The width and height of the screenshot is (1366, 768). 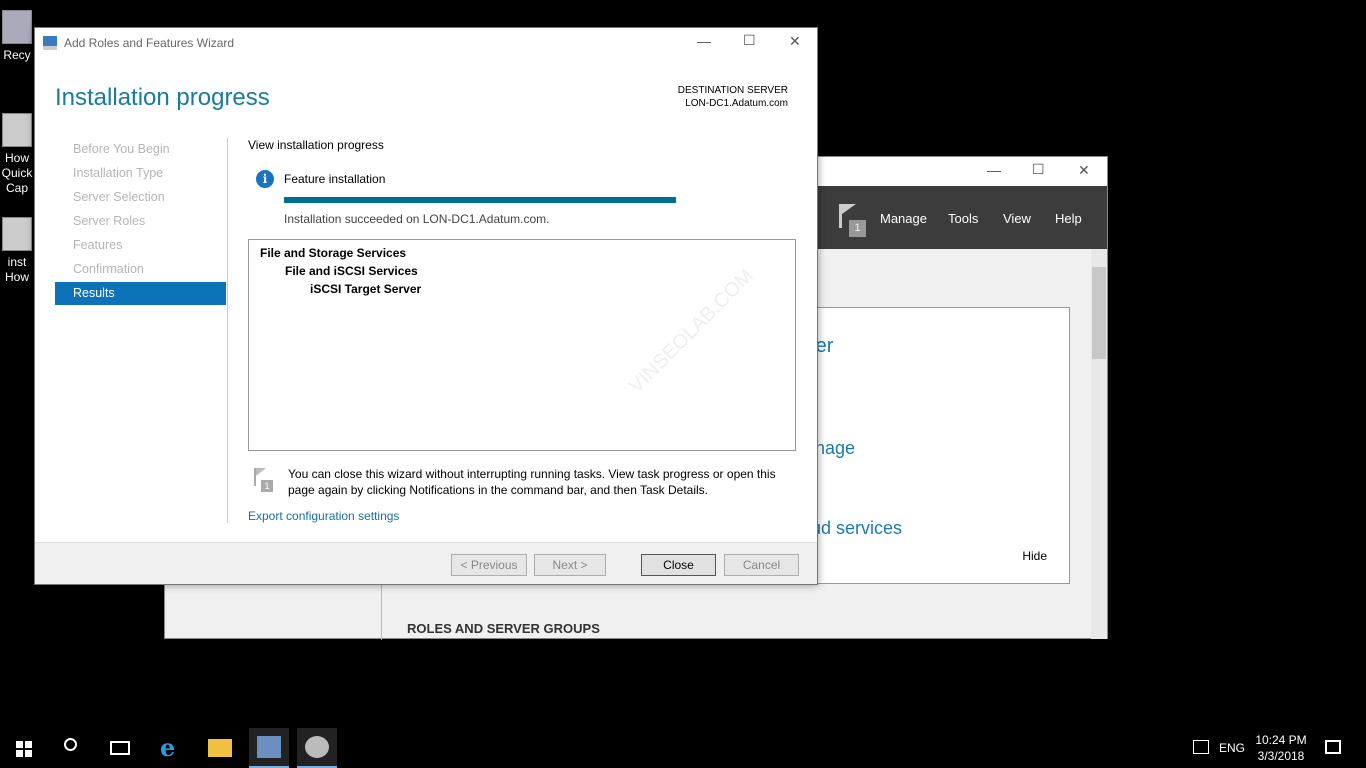 What do you see at coordinates (1034, 556) in the screenshot?
I see `hide-link: Hide` at bounding box center [1034, 556].